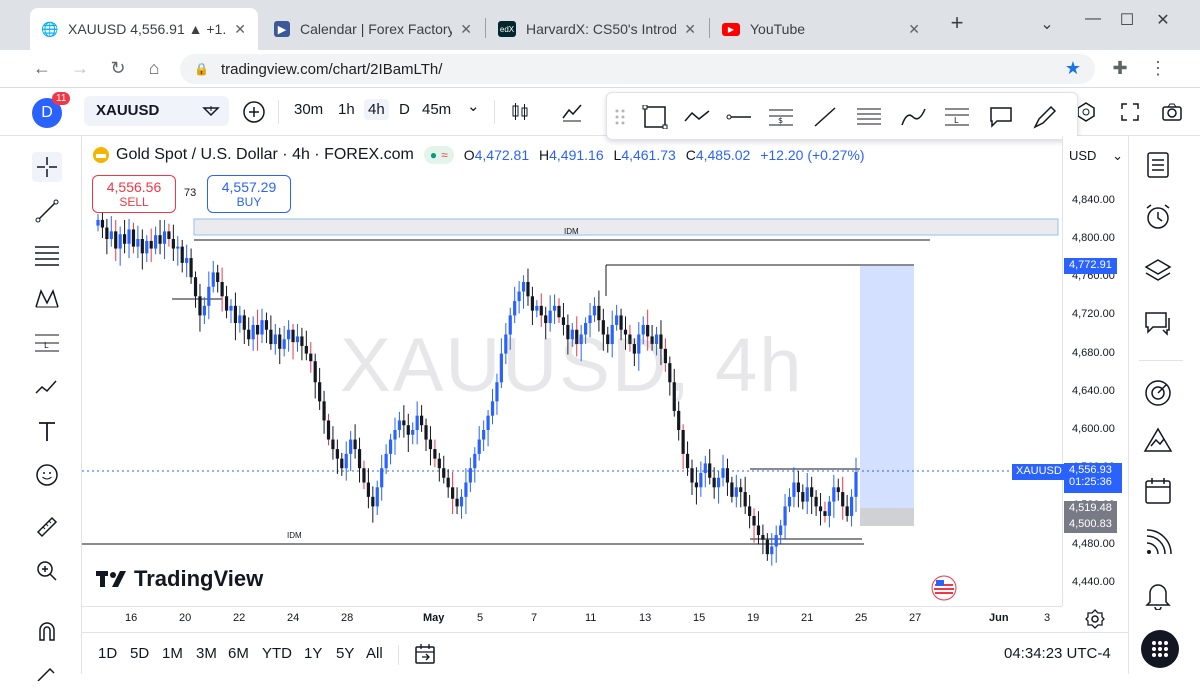 The height and width of the screenshot is (688, 1200). Describe the element at coordinates (42, 68) in the screenshot. I see `back-icon: ←` at that location.